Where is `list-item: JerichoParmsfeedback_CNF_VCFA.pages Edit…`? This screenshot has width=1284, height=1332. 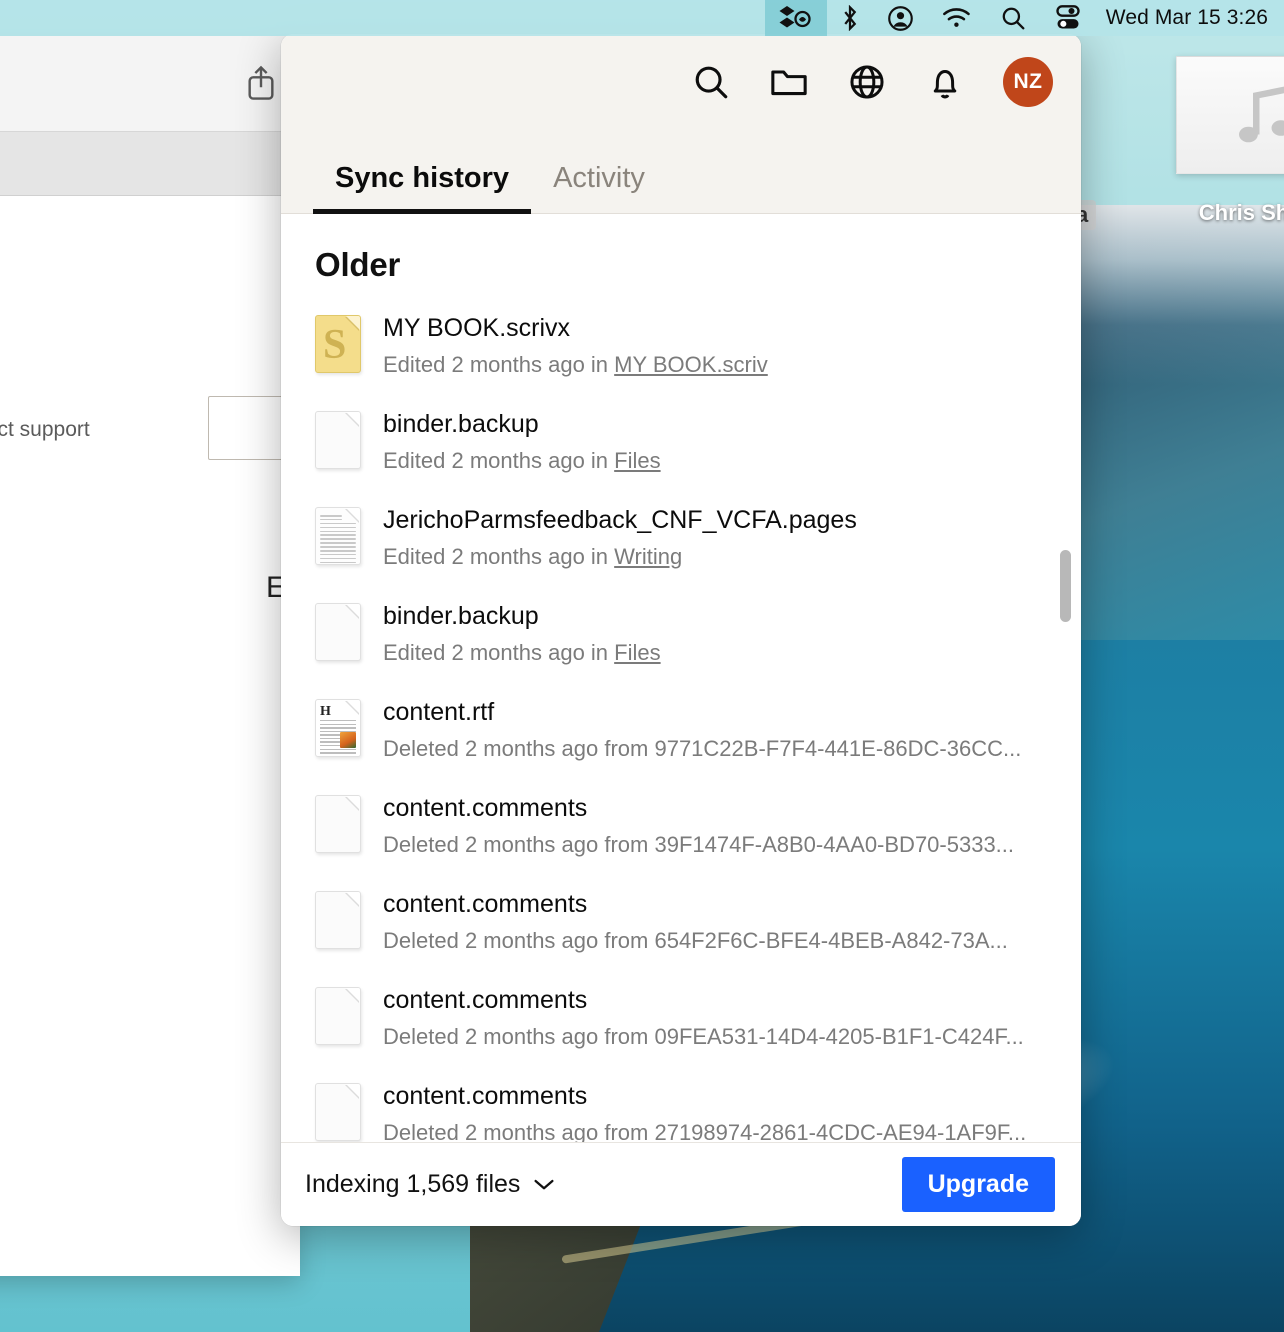 list-item: JerichoParmsfeedback_CNF_VCFA.pages Edit… is located at coordinates (681, 542).